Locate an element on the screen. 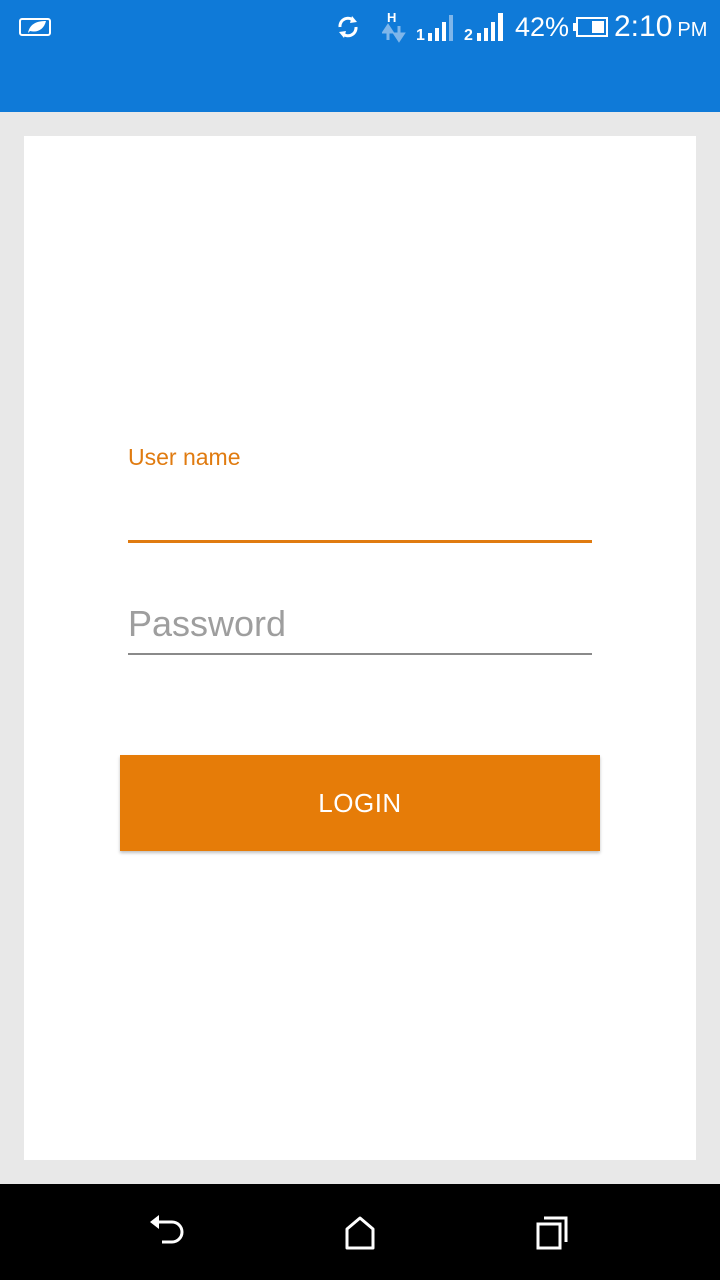  recents-icon is located at coordinates (552, 1233).